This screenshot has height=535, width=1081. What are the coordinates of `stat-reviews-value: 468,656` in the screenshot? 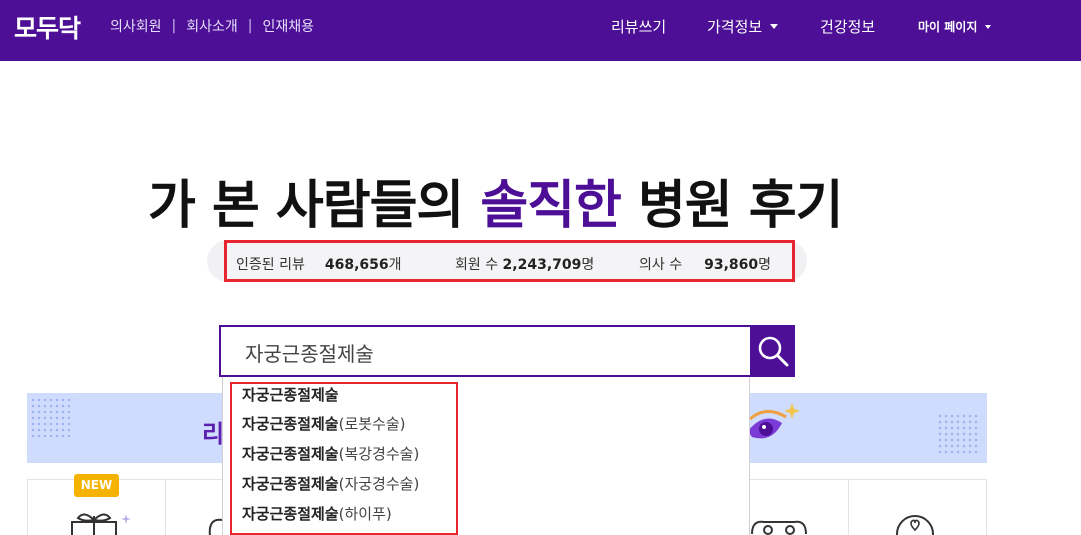 It's located at (356, 265).